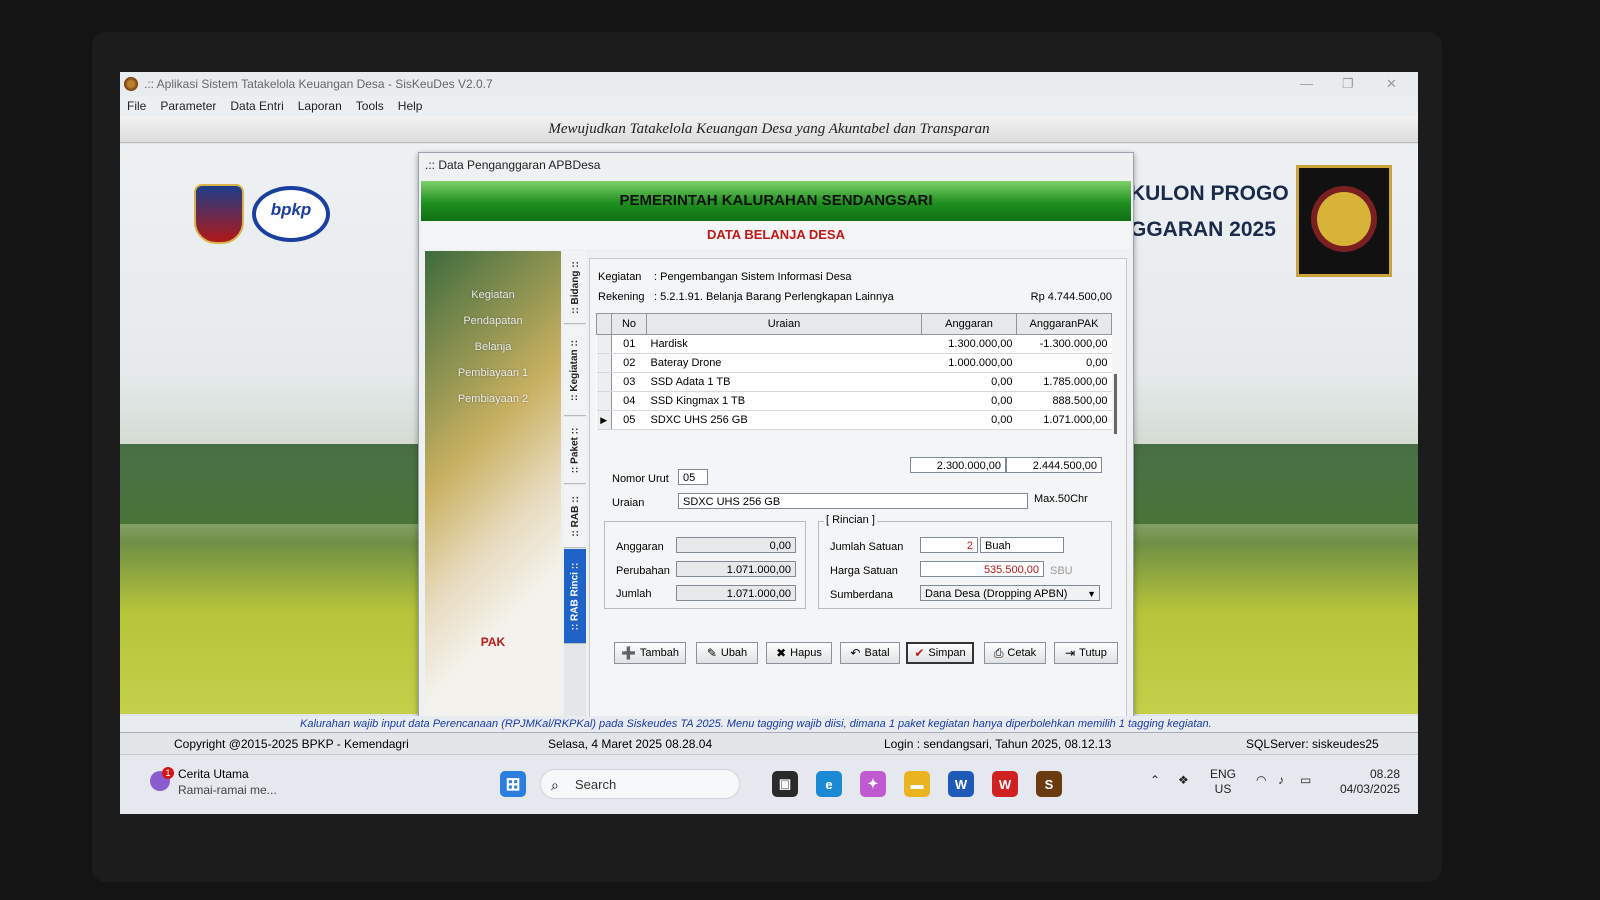 The height and width of the screenshot is (900, 1600). What do you see at coordinates (575, 287) in the screenshot?
I see `tab-bidang: :: Bidang ::` at bounding box center [575, 287].